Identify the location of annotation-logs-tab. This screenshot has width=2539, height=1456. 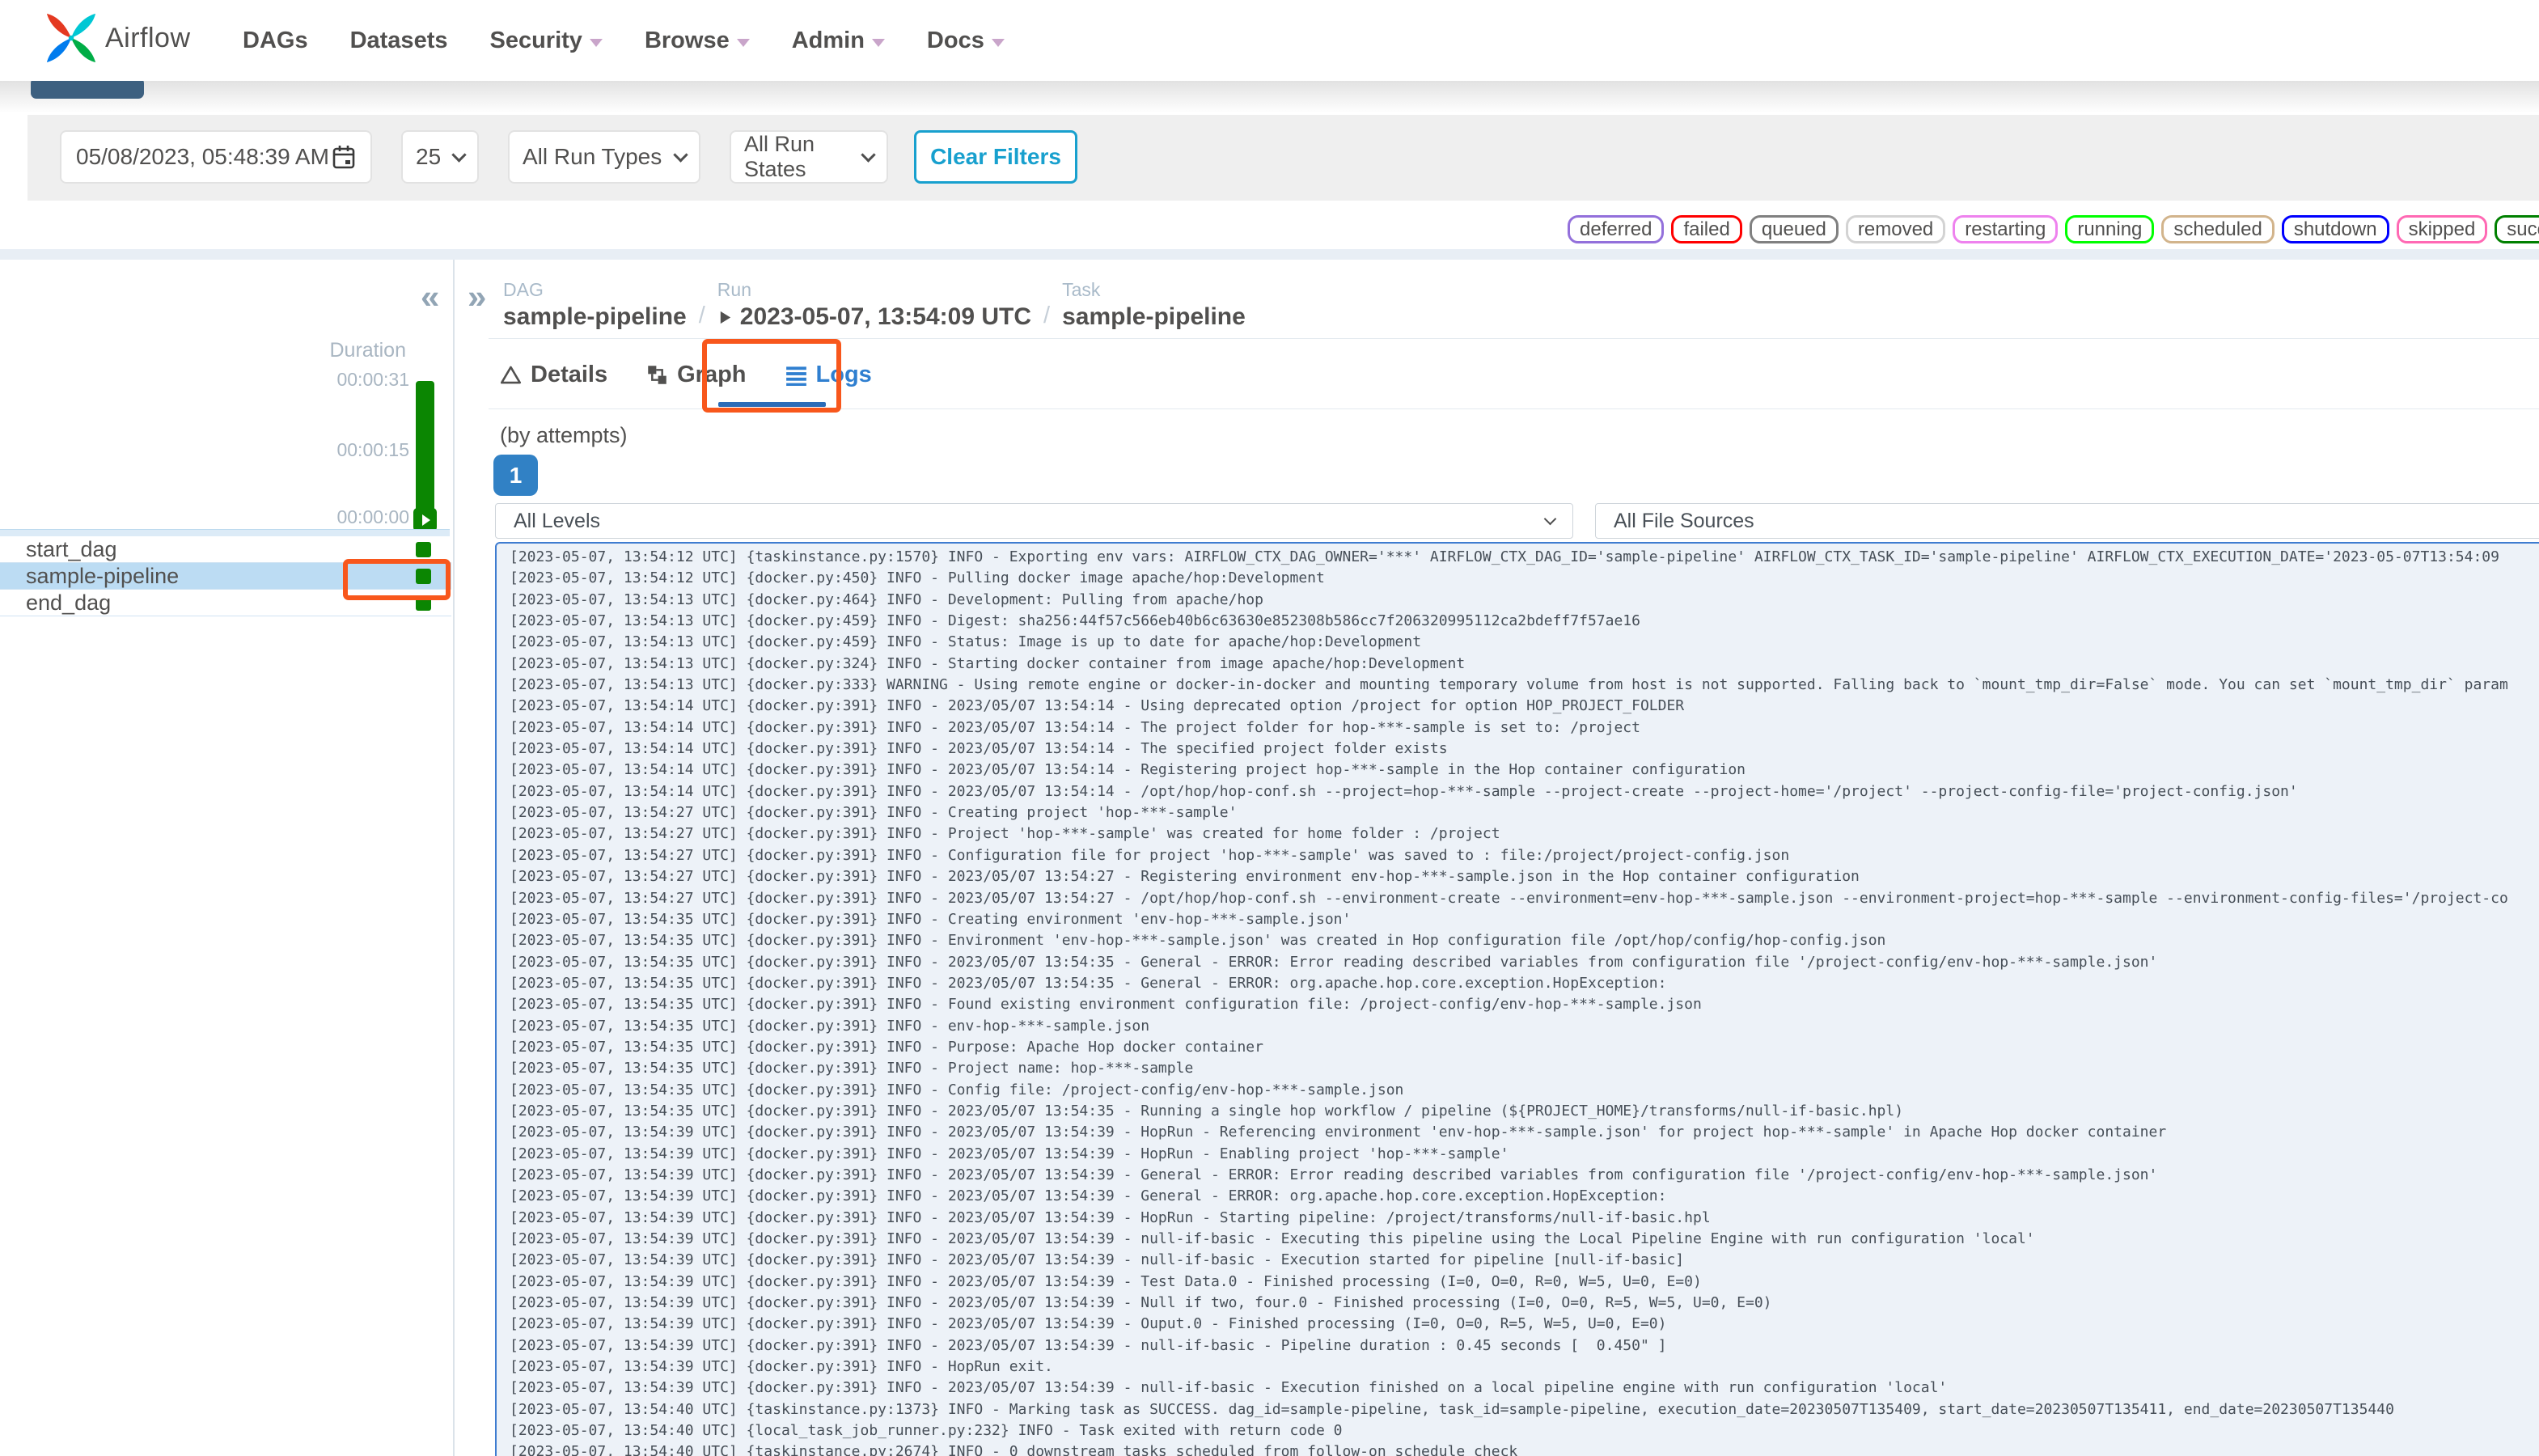
(771, 376).